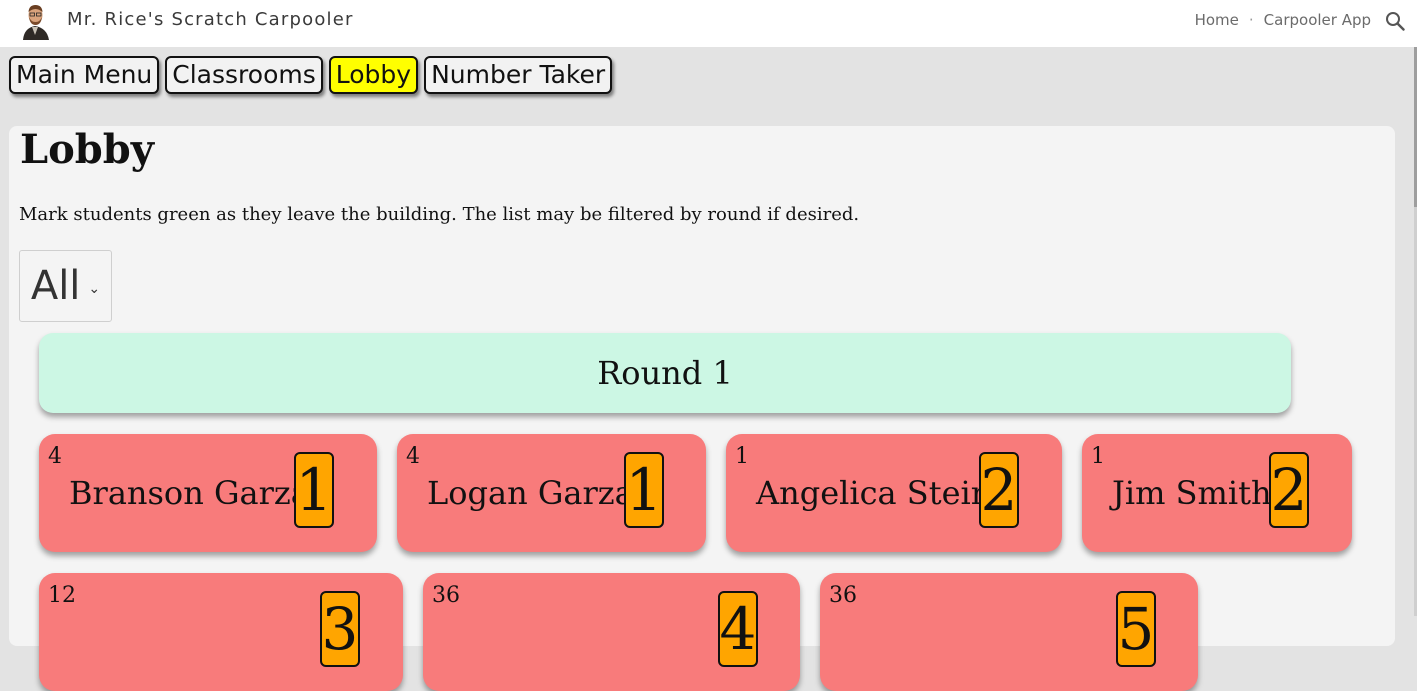 The width and height of the screenshot is (1417, 691). What do you see at coordinates (373, 75) in the screenshot?
I see `tab-lobby: Lobby` at bounding box center [373, 75].